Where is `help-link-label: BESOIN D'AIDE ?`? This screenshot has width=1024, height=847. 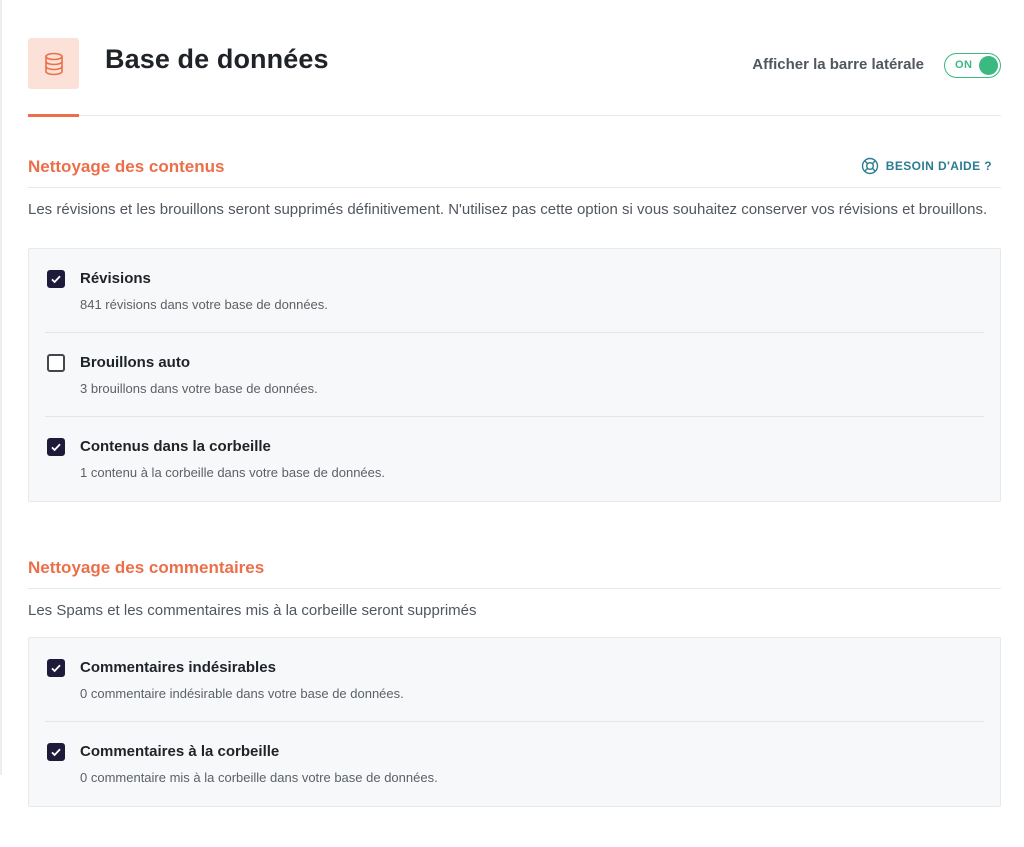 help-link-label: BESOIN D'AIDE ? is located at coordinates (938, 166).